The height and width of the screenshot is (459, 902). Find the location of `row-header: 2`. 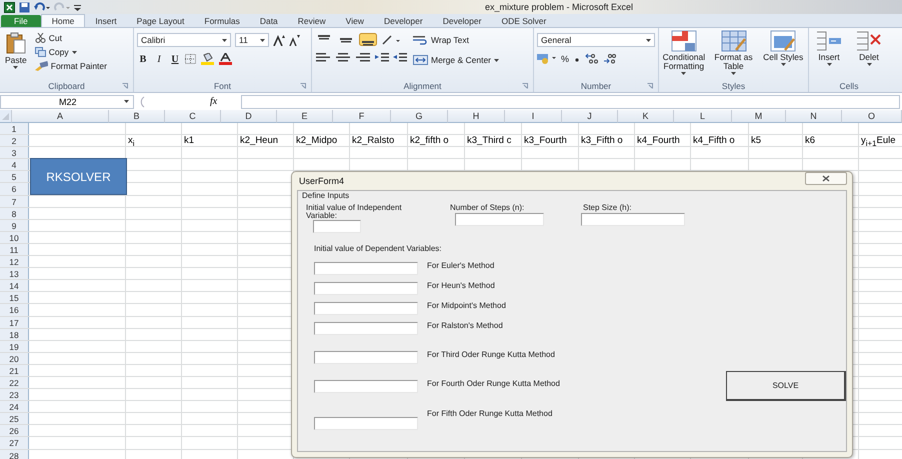

row-header: 2 is located at coordinates (14, 140).